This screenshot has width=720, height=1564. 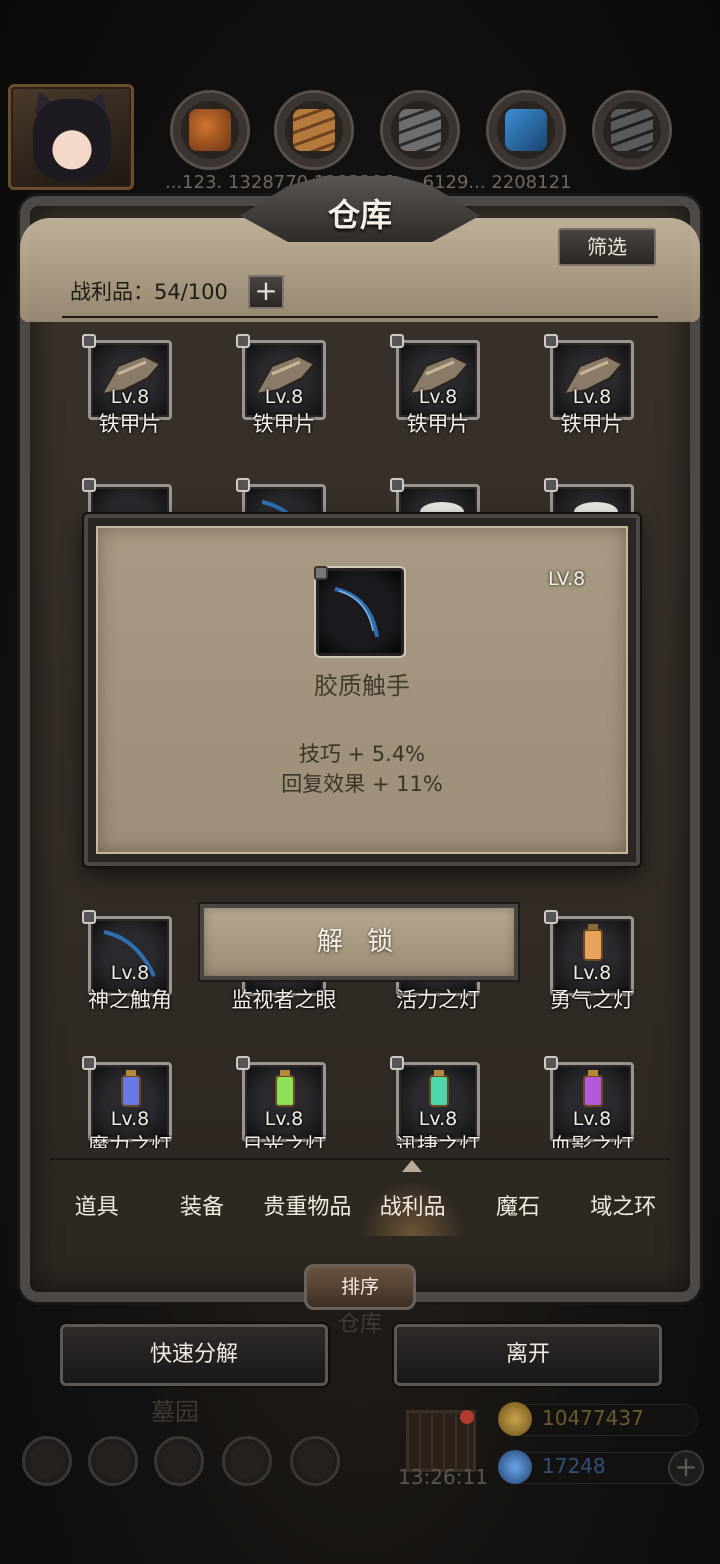 I want to click on map-icon, so click(x=315, y=1461).